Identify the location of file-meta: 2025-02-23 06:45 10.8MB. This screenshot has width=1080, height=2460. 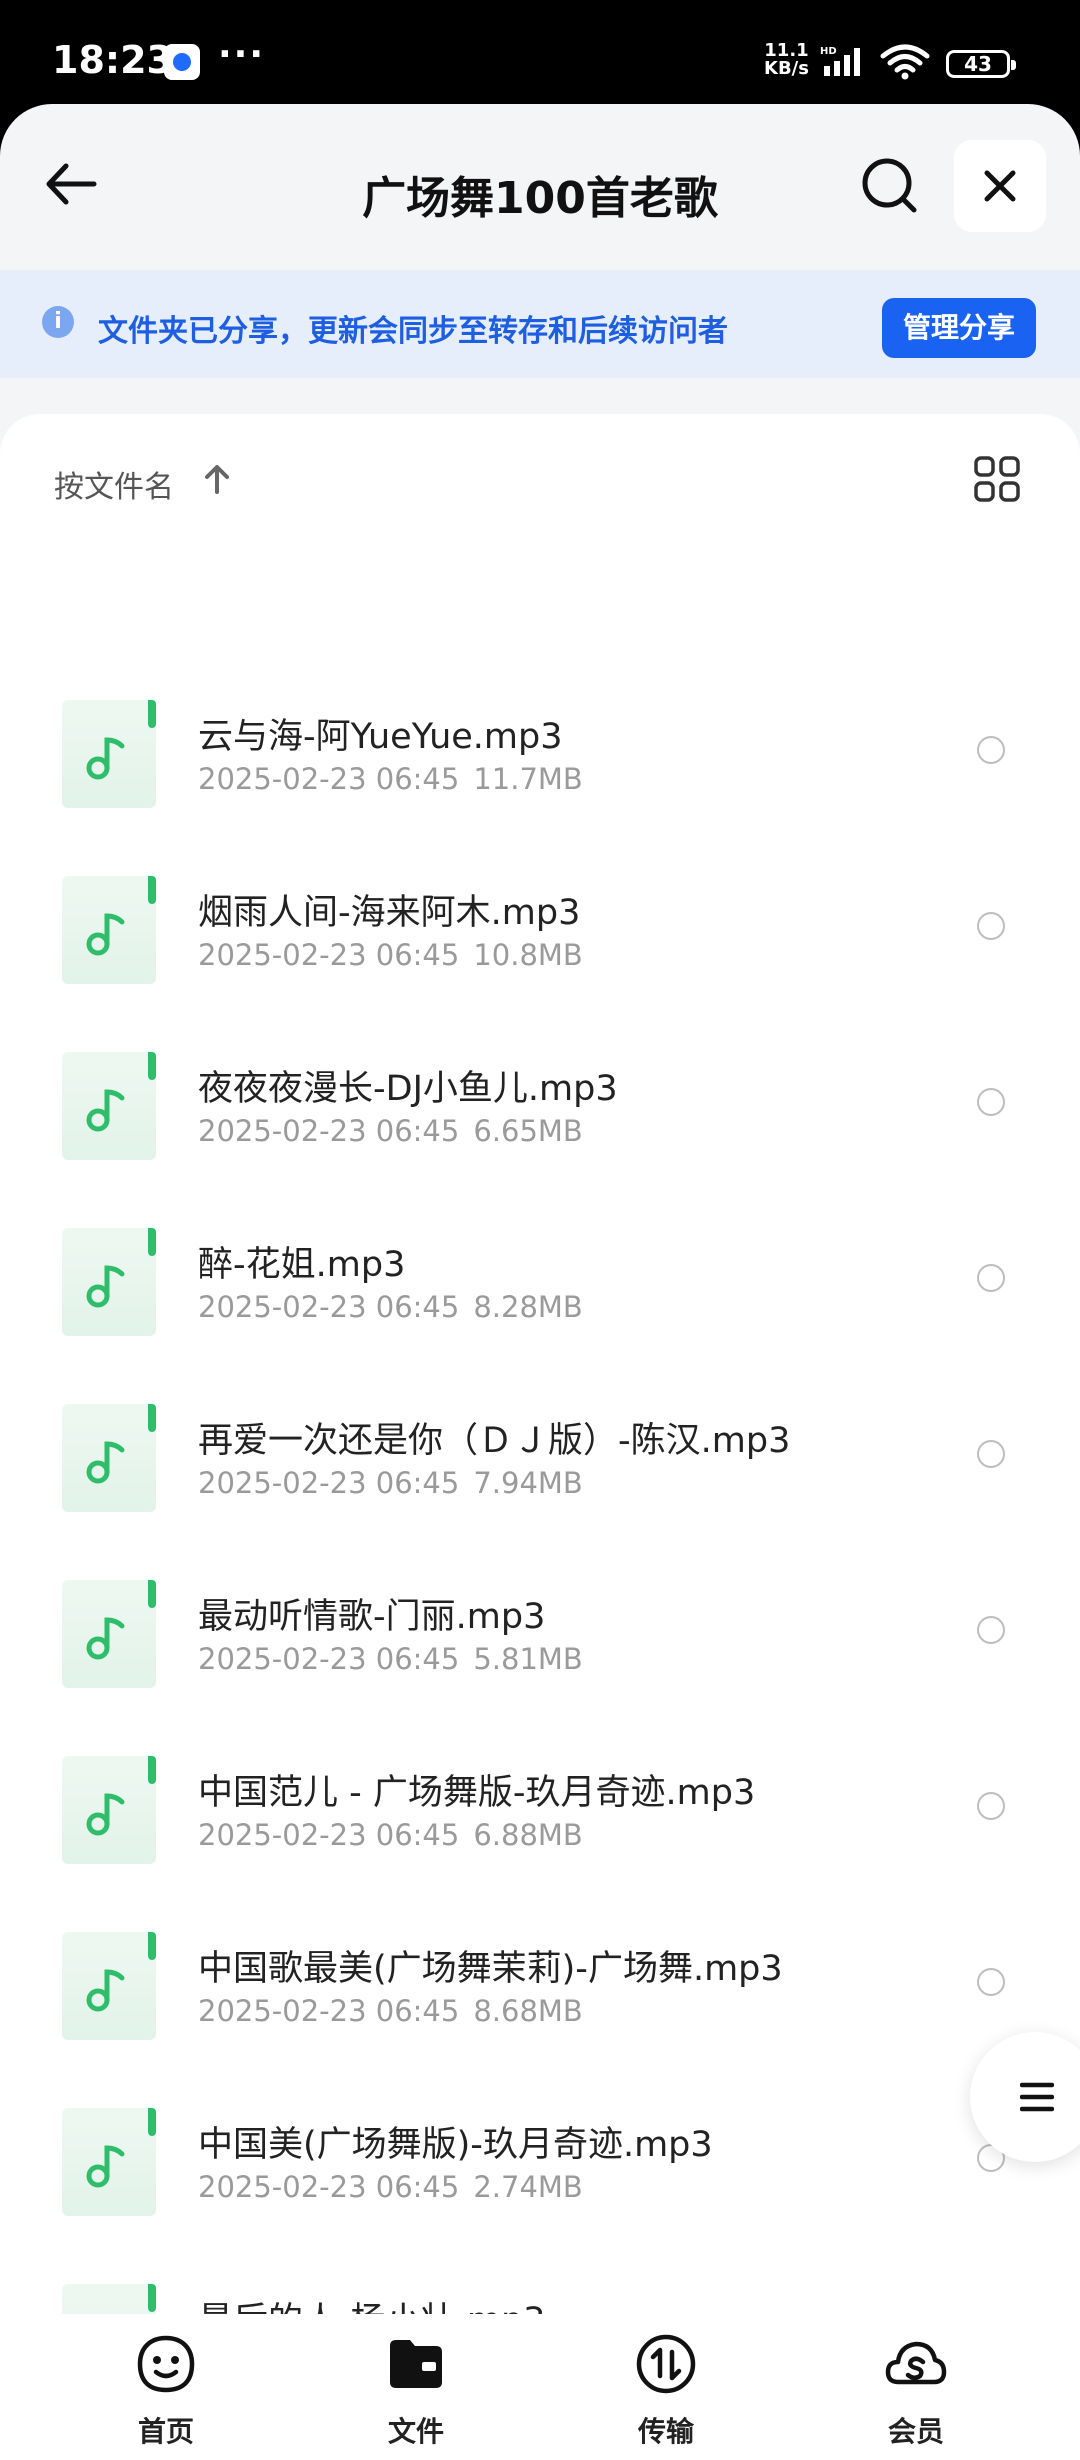
(390, 955).